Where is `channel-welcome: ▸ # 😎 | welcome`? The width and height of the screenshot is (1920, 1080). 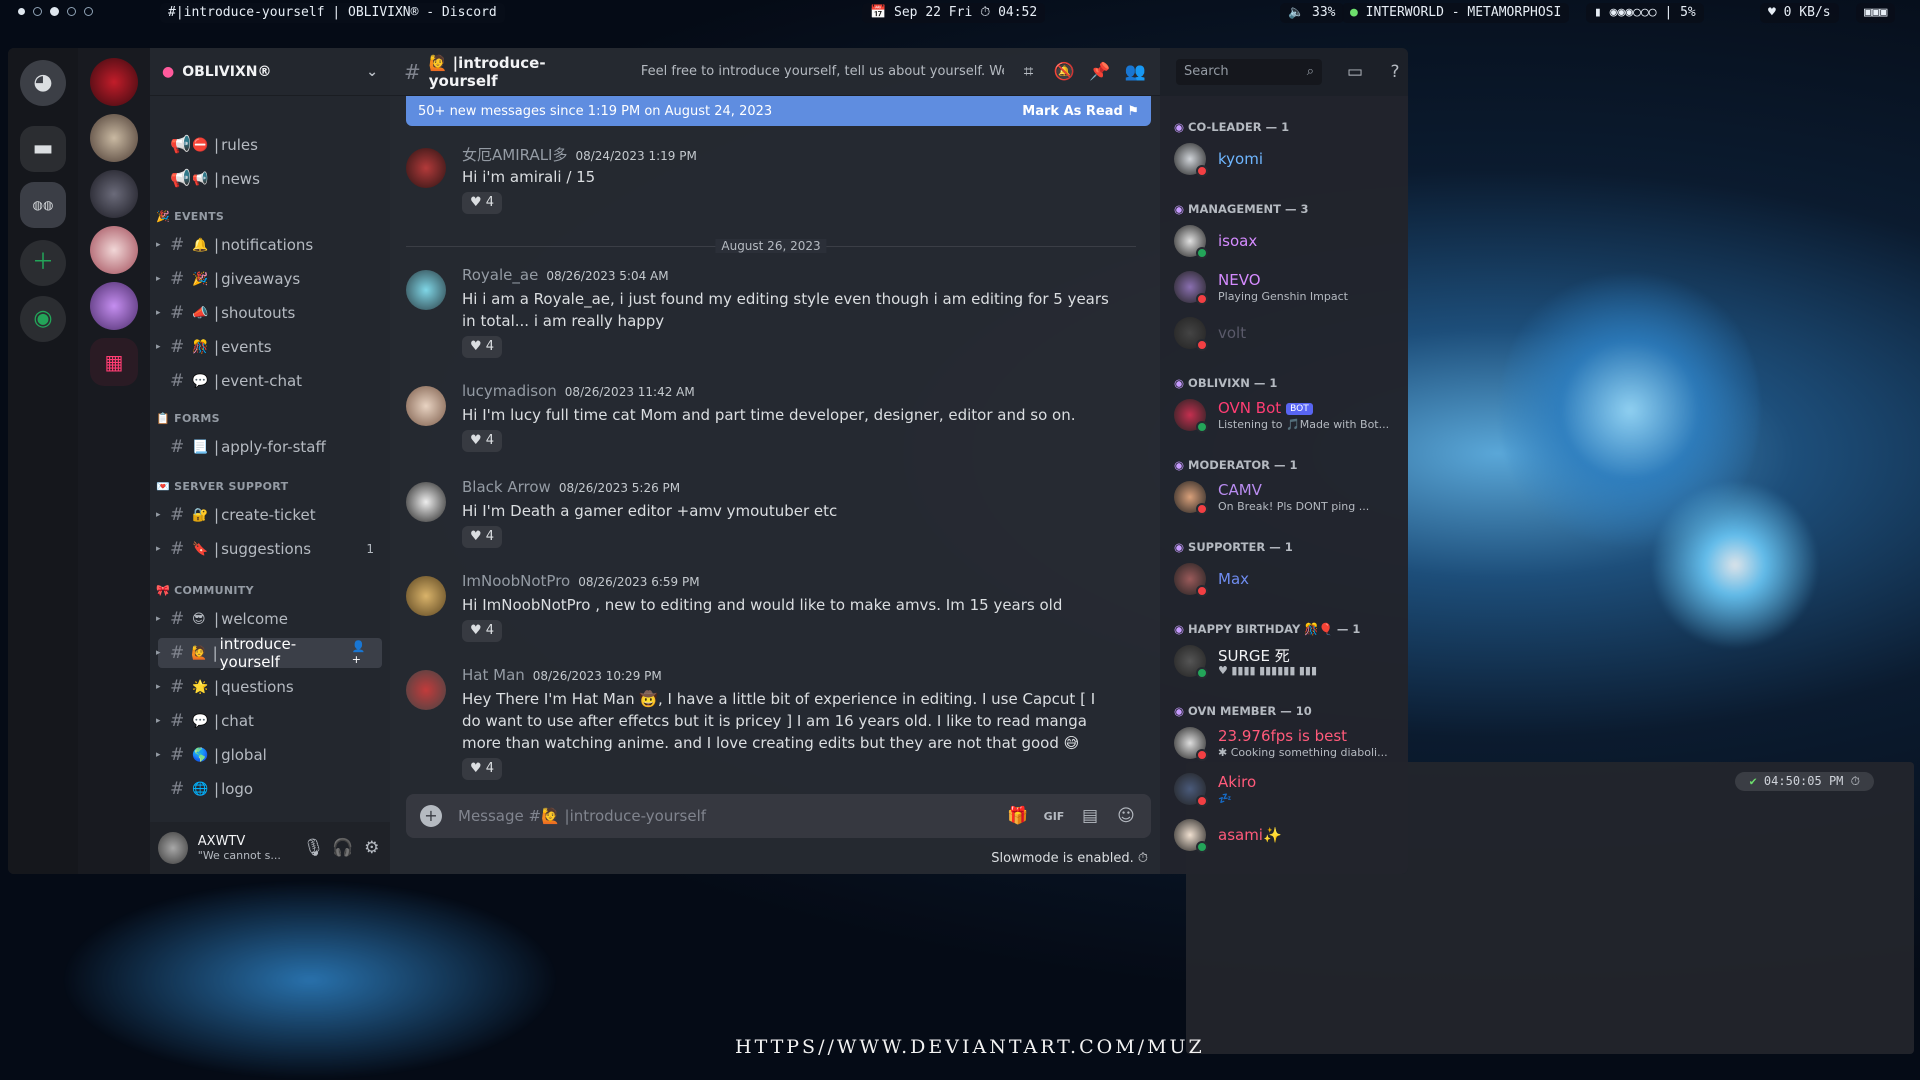
channel-welcome: ▸ # 😎 | welcome is located at coordinates (269, 619).